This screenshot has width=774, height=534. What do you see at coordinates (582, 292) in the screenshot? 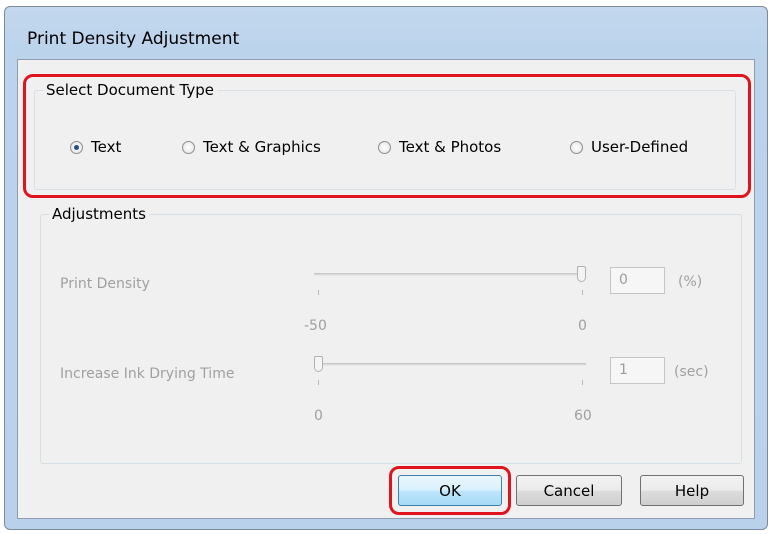
I see `print-density-tick-max` at bounding box center [582, 292].